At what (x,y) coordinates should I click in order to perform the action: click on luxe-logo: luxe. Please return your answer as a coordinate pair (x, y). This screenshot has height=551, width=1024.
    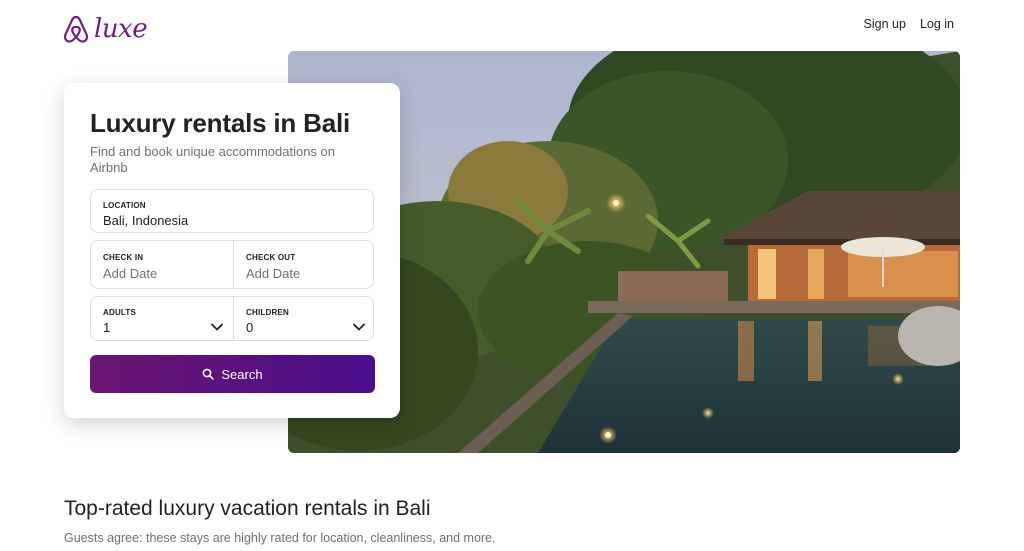
    Looking at the image, I should click on (105, 29).